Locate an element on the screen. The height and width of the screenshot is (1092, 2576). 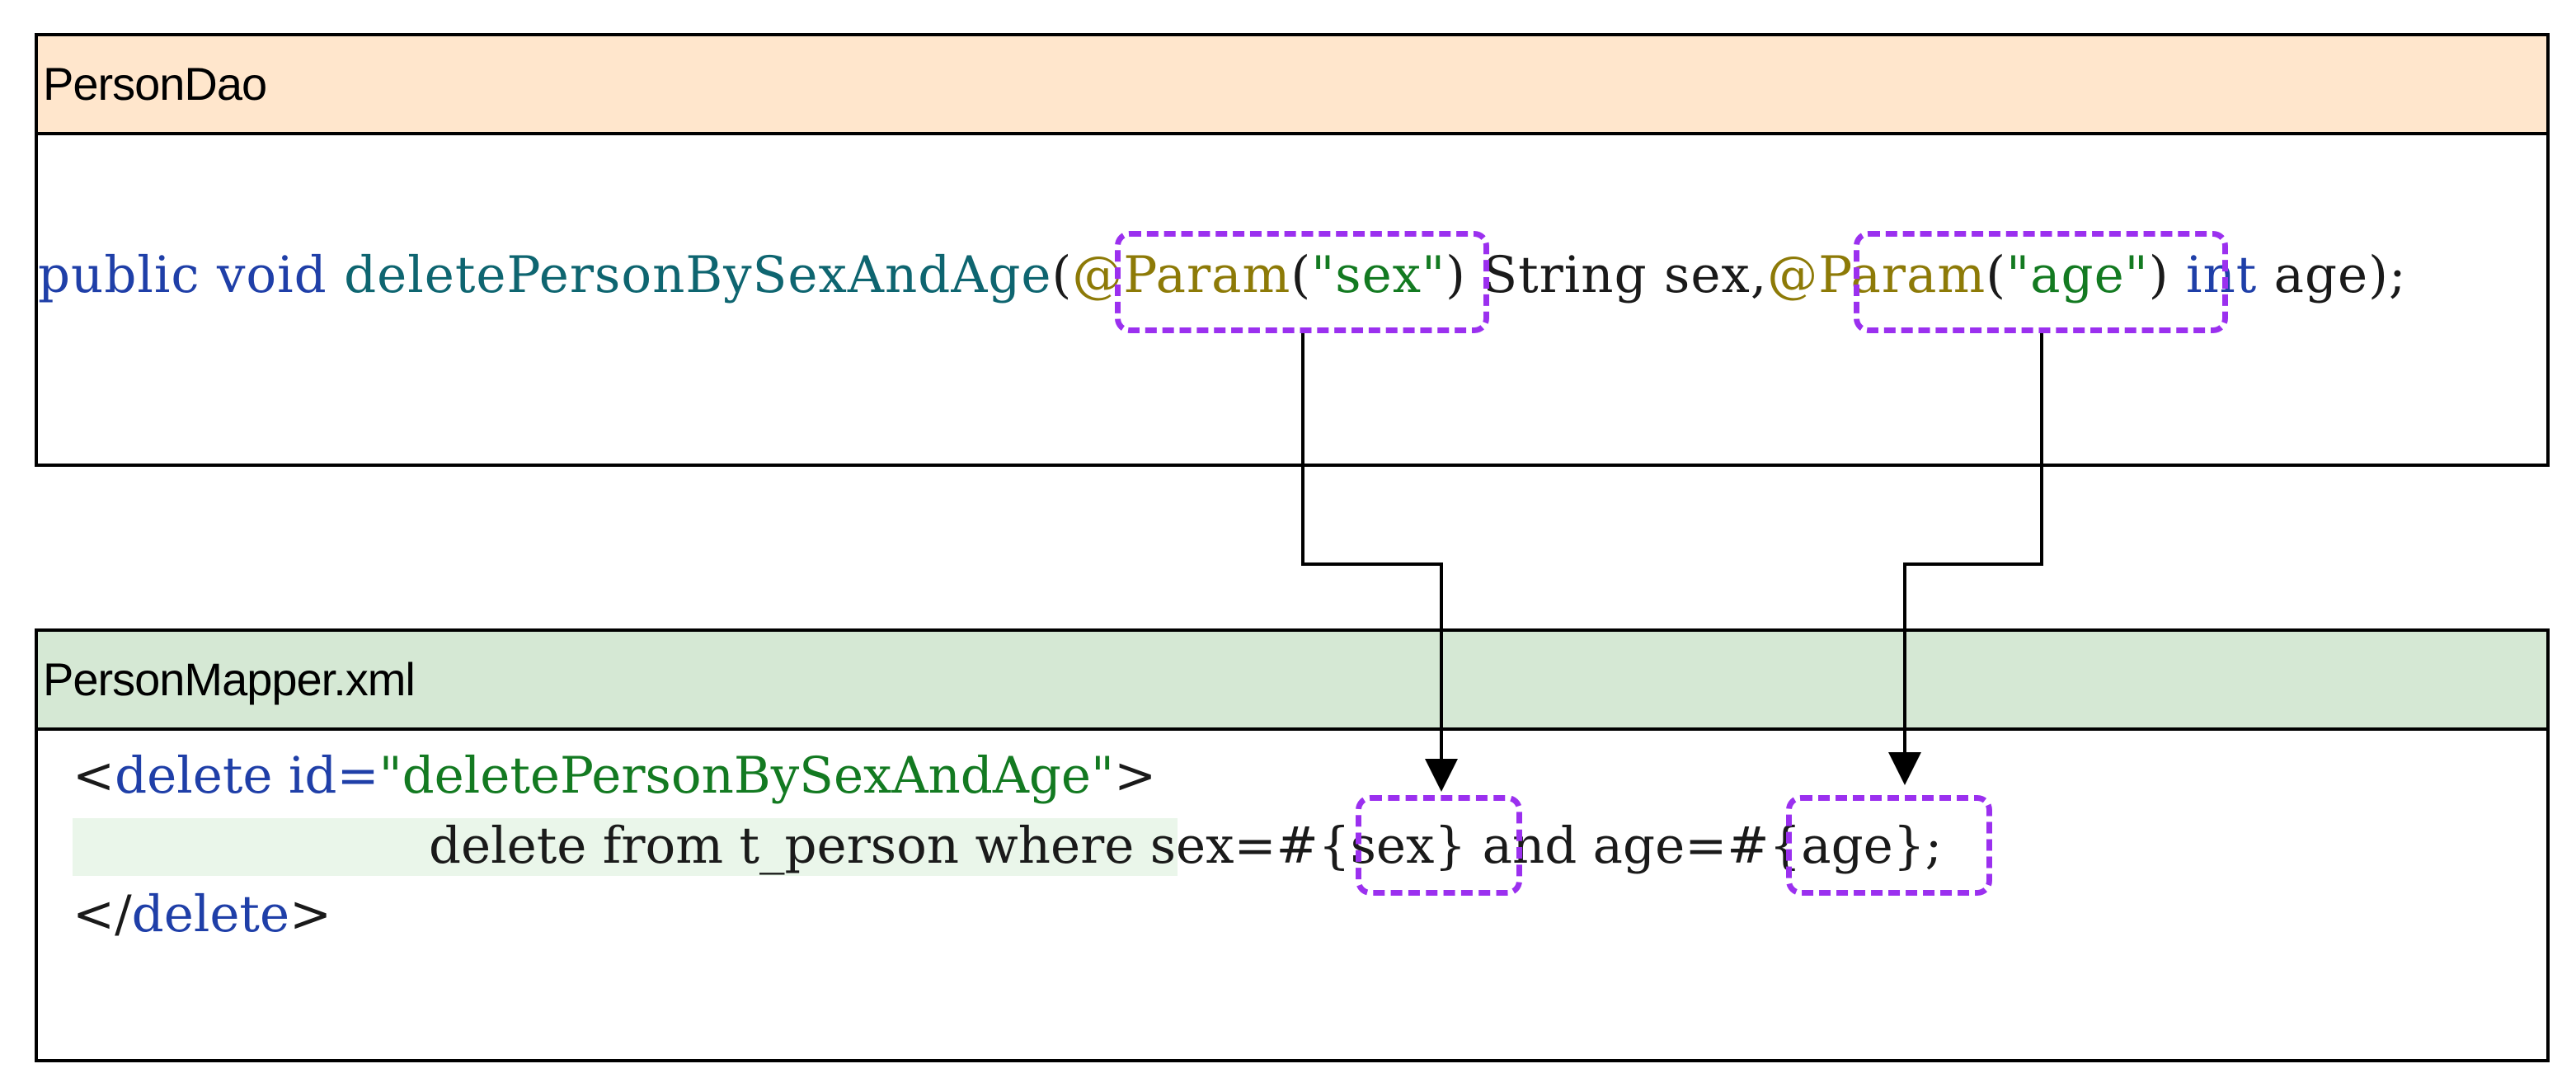
arrow-sex-connector is located at coordinates (1379, 562).